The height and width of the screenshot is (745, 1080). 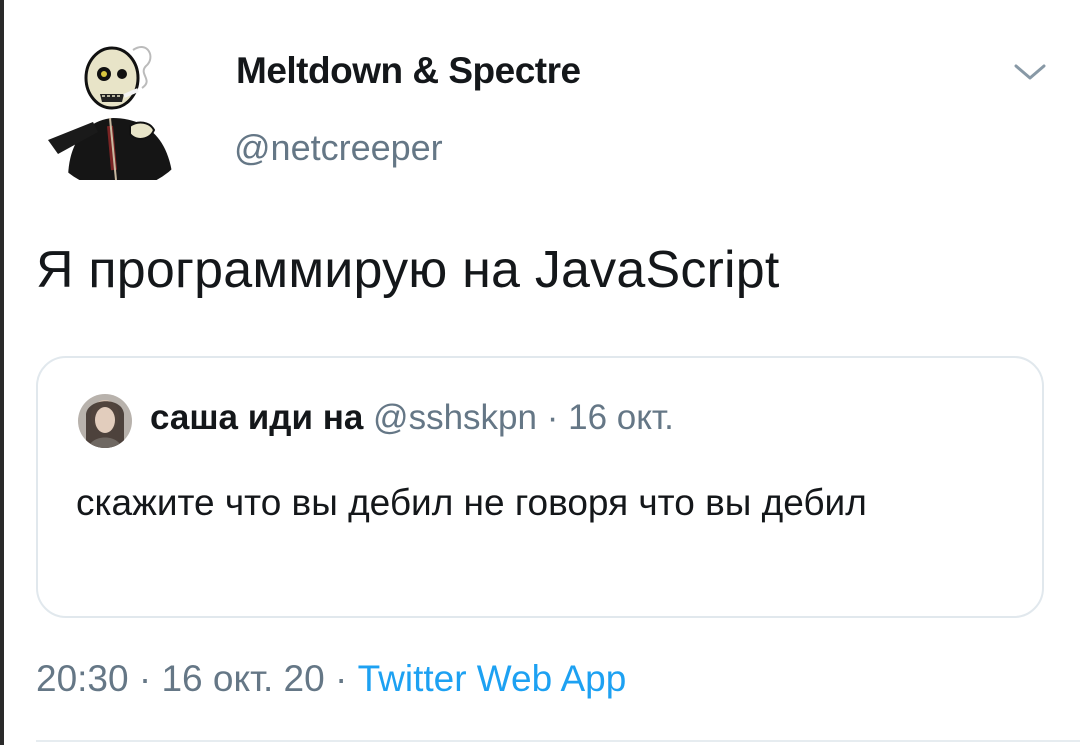 What do you see at coordinates (408, 71) in the screenshot?
I see `author-display-name: Meltdown & Spectre` at bounding box center [408, 71].